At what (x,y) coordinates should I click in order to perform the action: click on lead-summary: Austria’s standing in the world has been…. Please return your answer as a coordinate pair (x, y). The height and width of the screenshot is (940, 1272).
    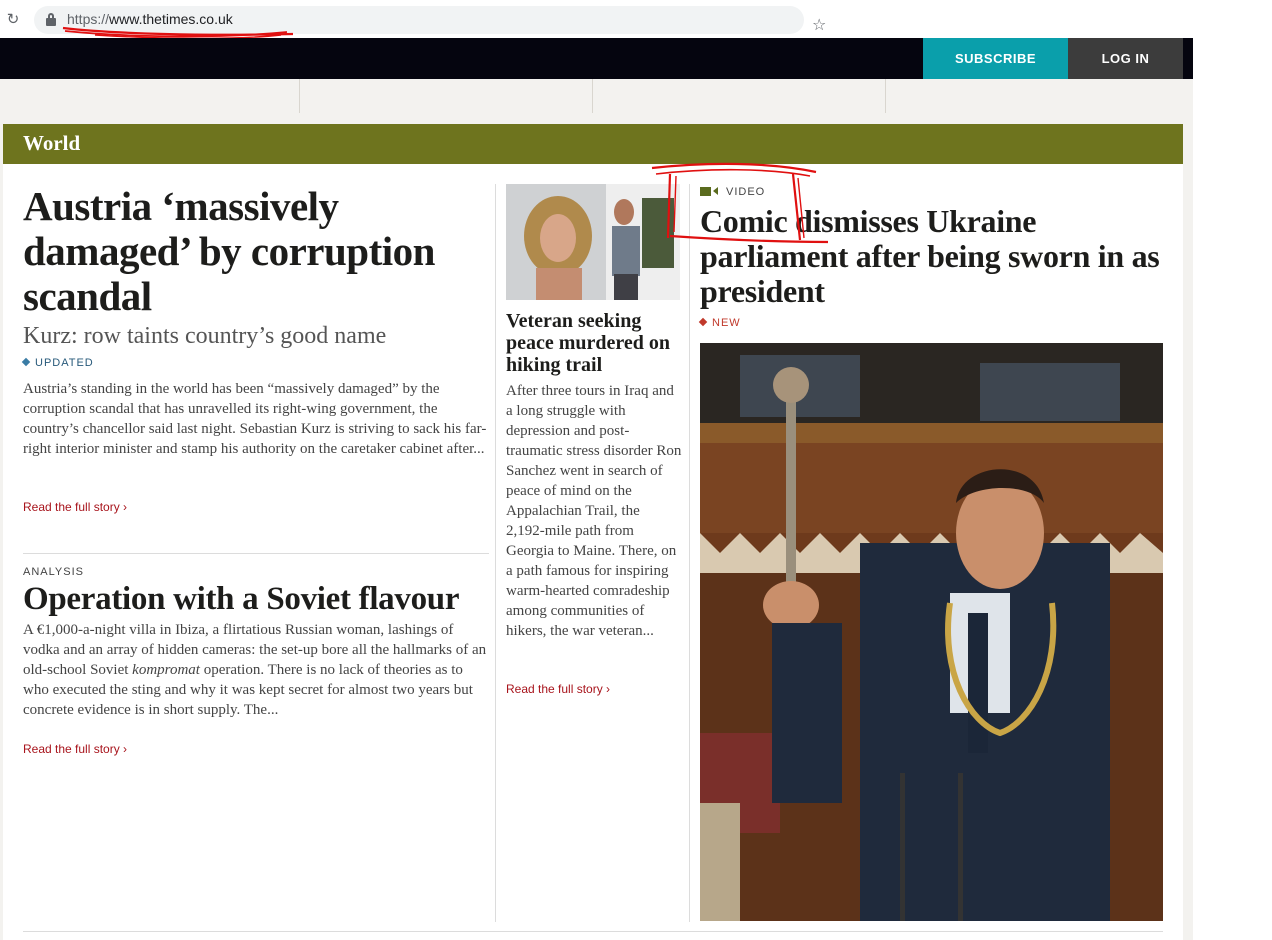
    Looking at the image, I should click on (255, 419).